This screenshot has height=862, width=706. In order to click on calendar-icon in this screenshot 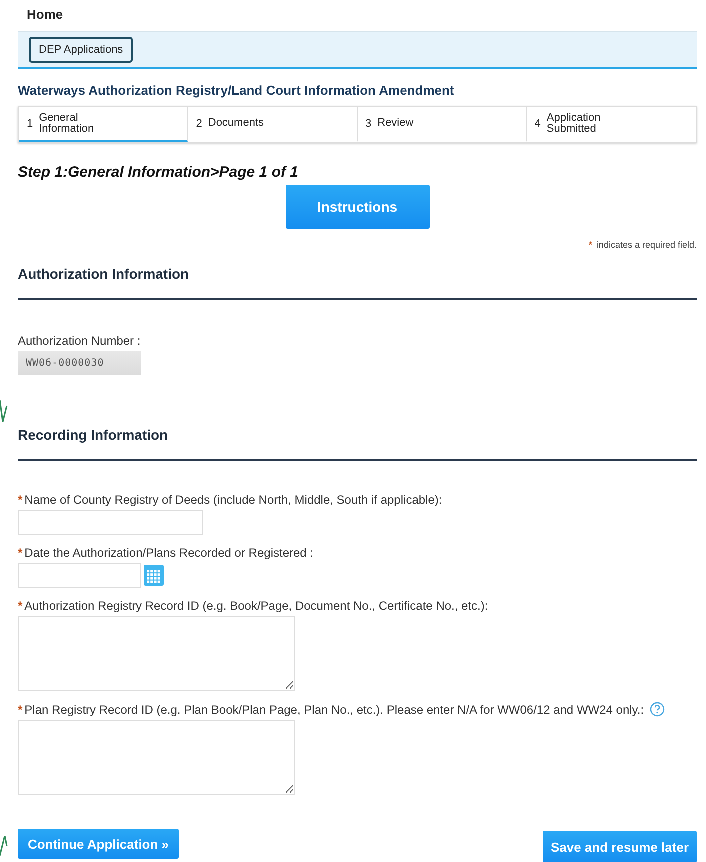, I will do `click(154, 575)`.